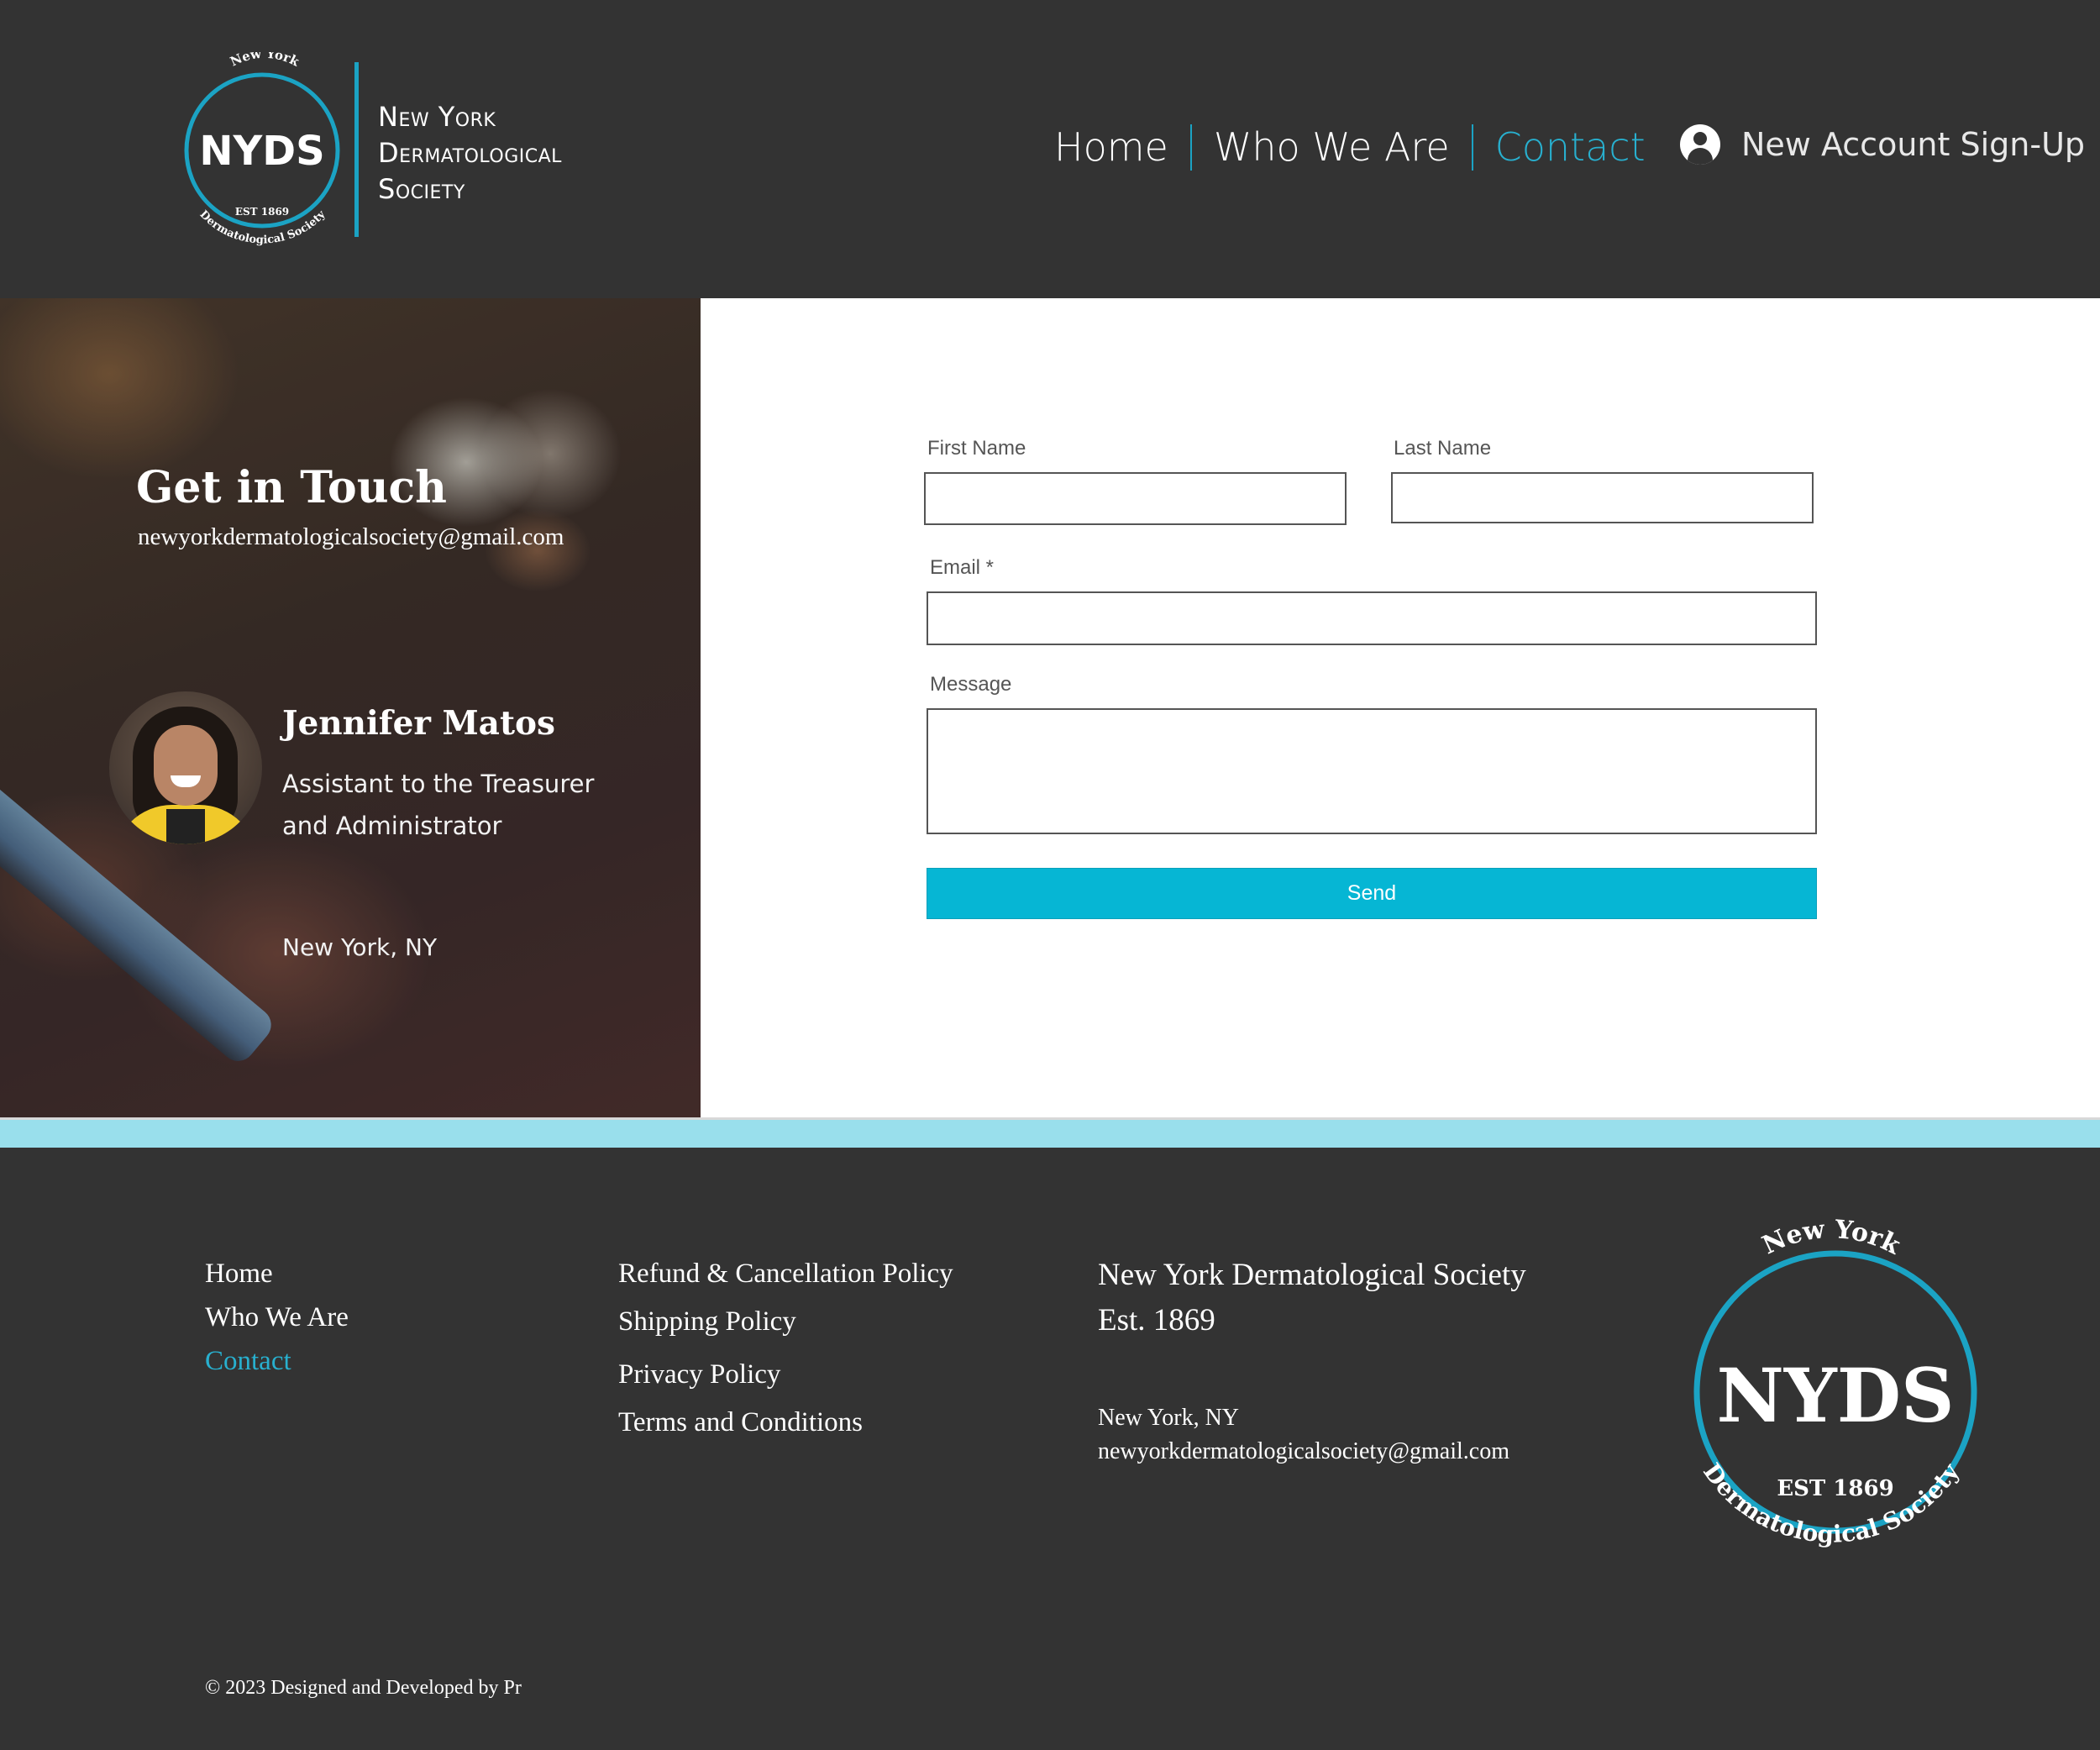  Describe the element at coordinates (265, 61) in the screenshot. I see `svg-text: New York` at that location.